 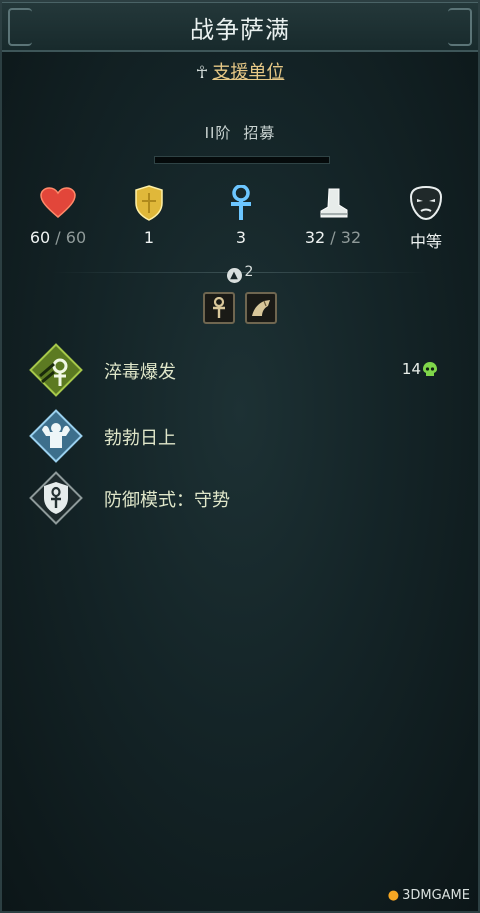 I want to click on stat-morale: 中等, so click(x=426, y=218).